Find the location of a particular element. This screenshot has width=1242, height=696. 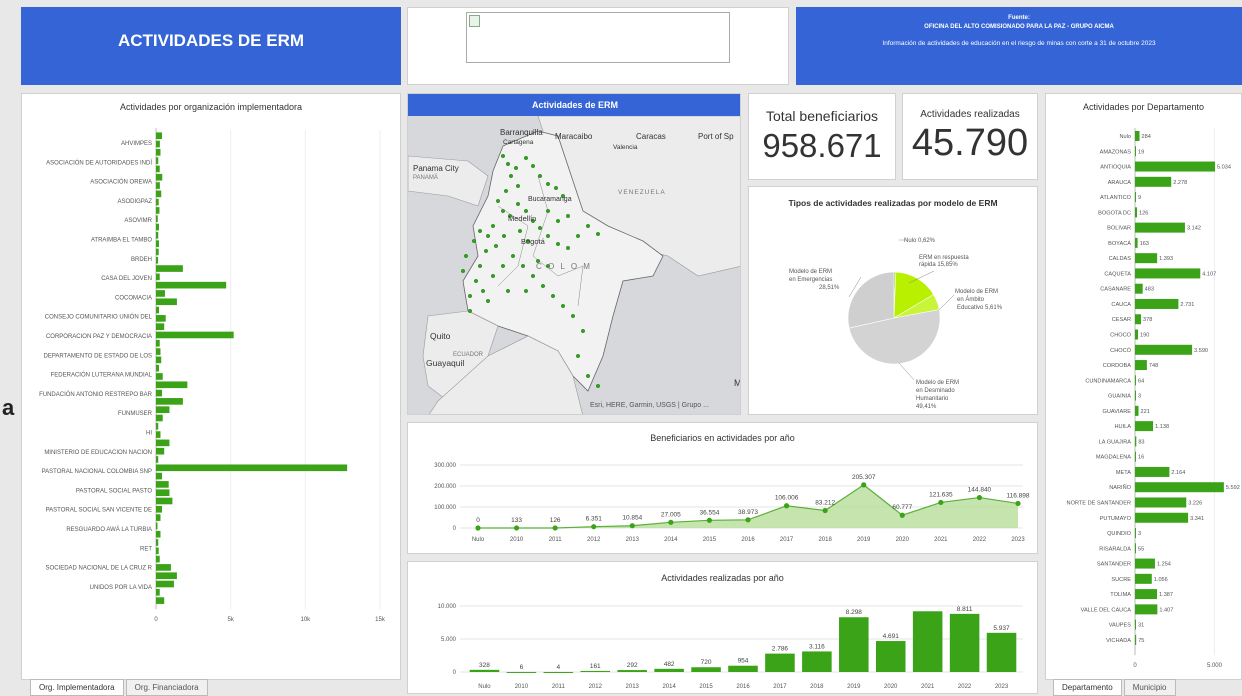

dept-data-label: 1.407 is located at coordinates (1166, 610).